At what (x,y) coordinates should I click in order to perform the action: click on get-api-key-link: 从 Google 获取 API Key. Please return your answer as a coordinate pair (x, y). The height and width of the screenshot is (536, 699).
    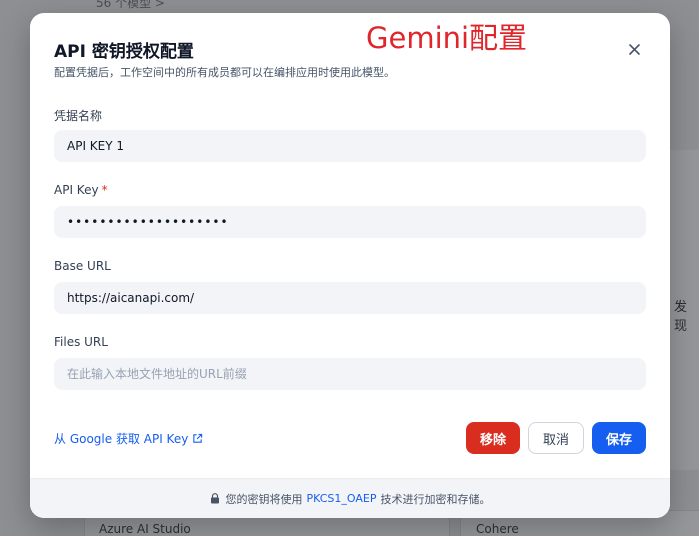
    Looking at the image, I should click on (128, 438).